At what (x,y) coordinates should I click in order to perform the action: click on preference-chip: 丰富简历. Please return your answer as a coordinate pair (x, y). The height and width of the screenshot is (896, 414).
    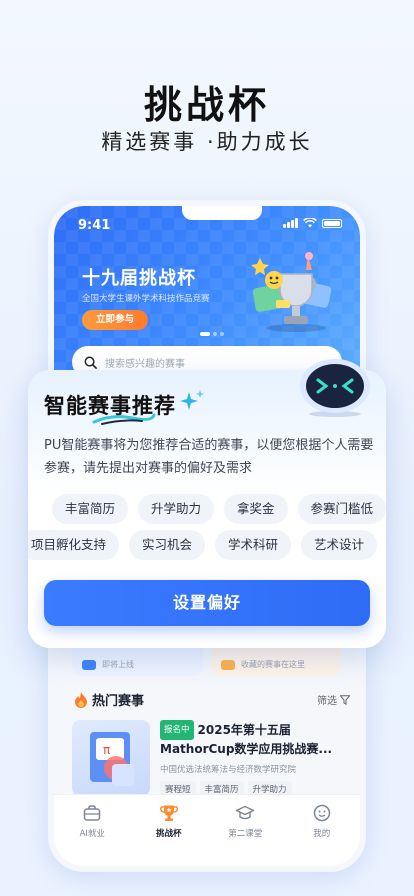
    Looking at the image, I should click on (90, 509).